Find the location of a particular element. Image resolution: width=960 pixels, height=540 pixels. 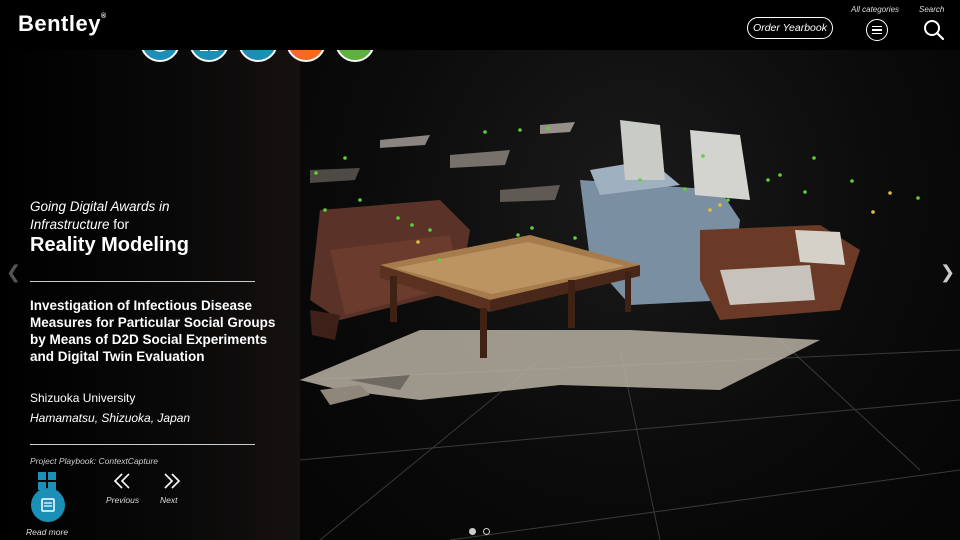

previous-icon is located at coordinates (123, 481).